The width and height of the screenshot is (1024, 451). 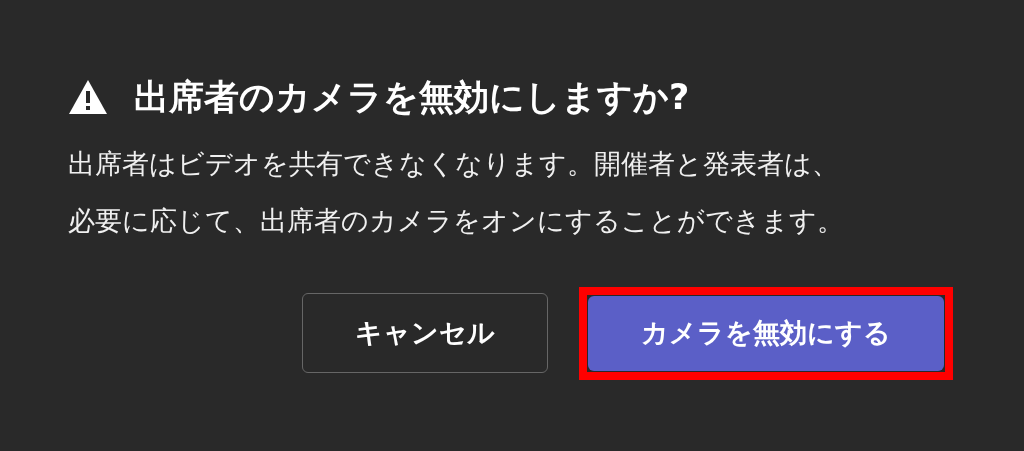 What do you see at coordinates (88, 97) in the screenshot?
I see `warning-icon` at bounding box center [88, 97].